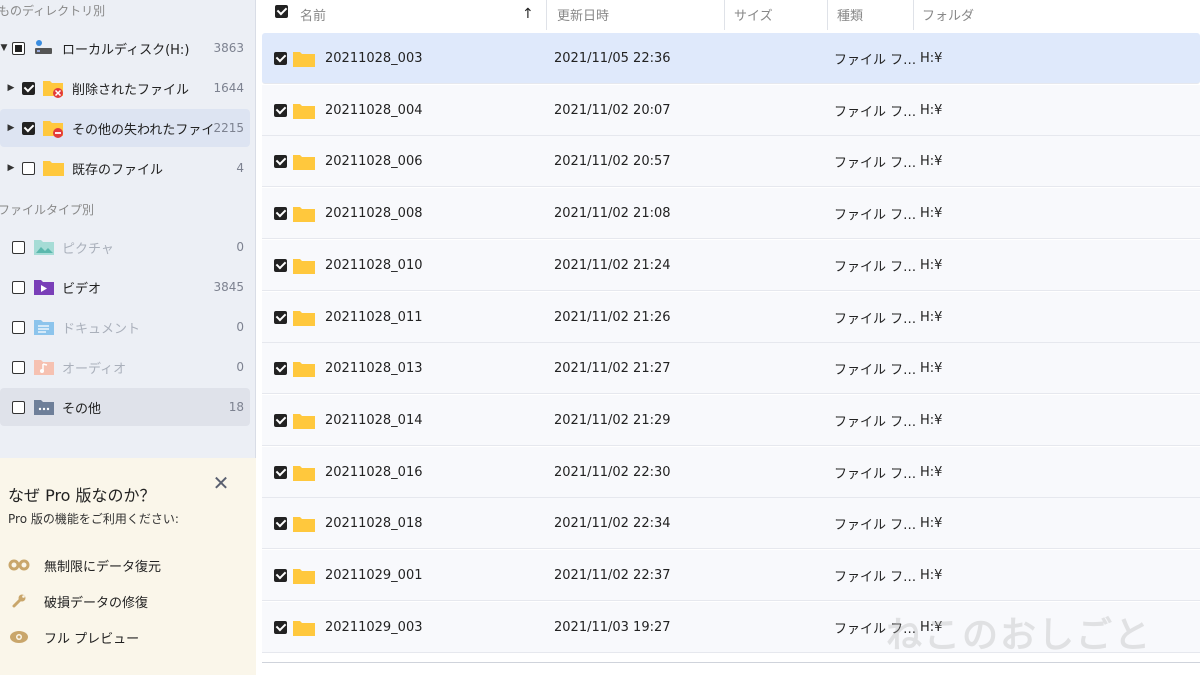  What do you see at coordinates (44, 327) in the screenshot?
I see `document-icon` at bounding box center [44, 327].